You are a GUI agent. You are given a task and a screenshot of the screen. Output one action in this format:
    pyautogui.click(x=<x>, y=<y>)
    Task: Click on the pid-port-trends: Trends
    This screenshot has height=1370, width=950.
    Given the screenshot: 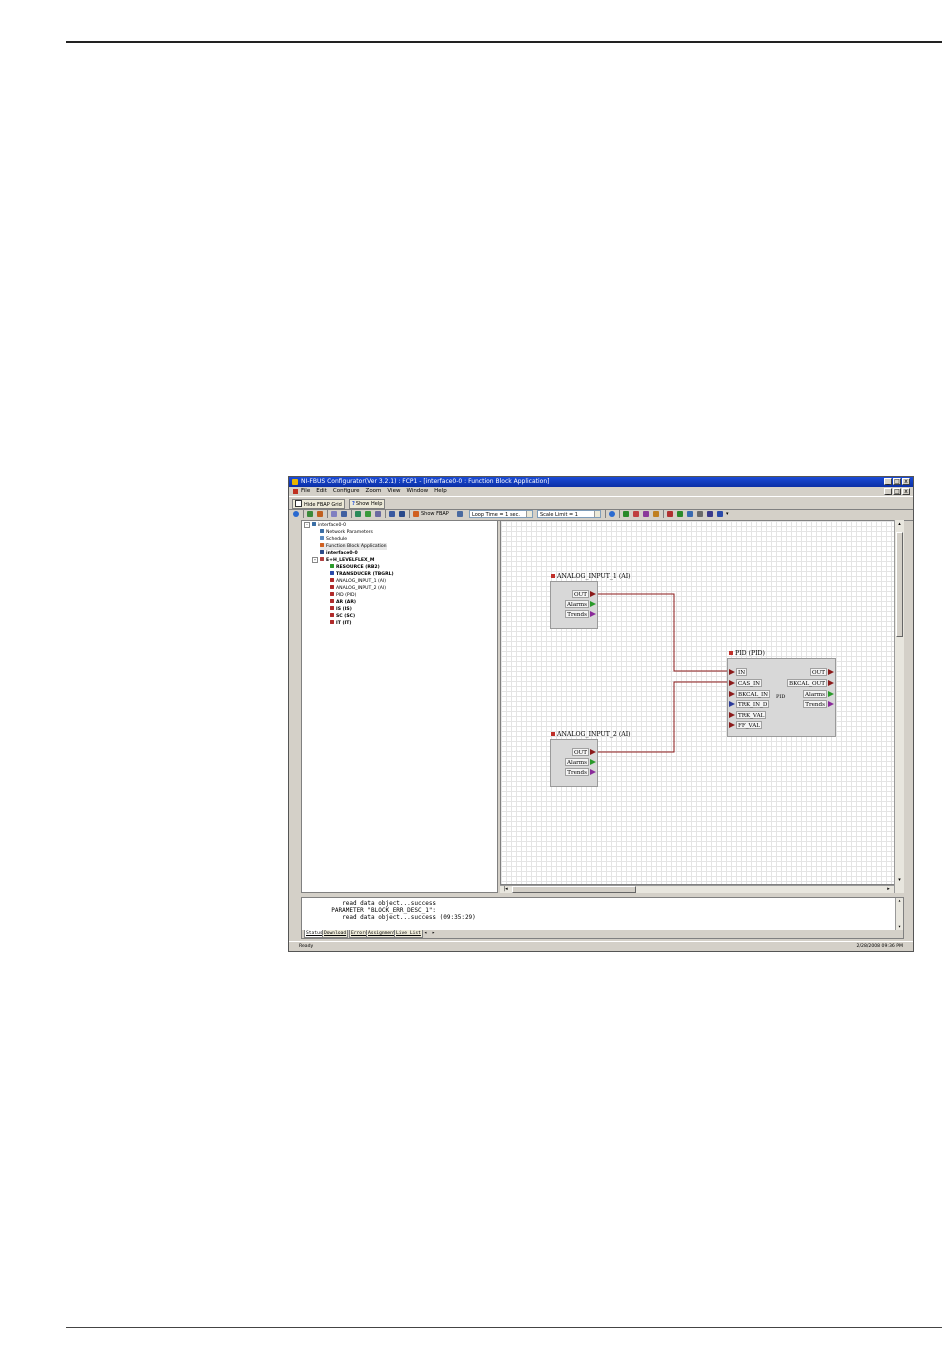 What is the action you would take?
    pyautogui.click(x=815, y=704)
    